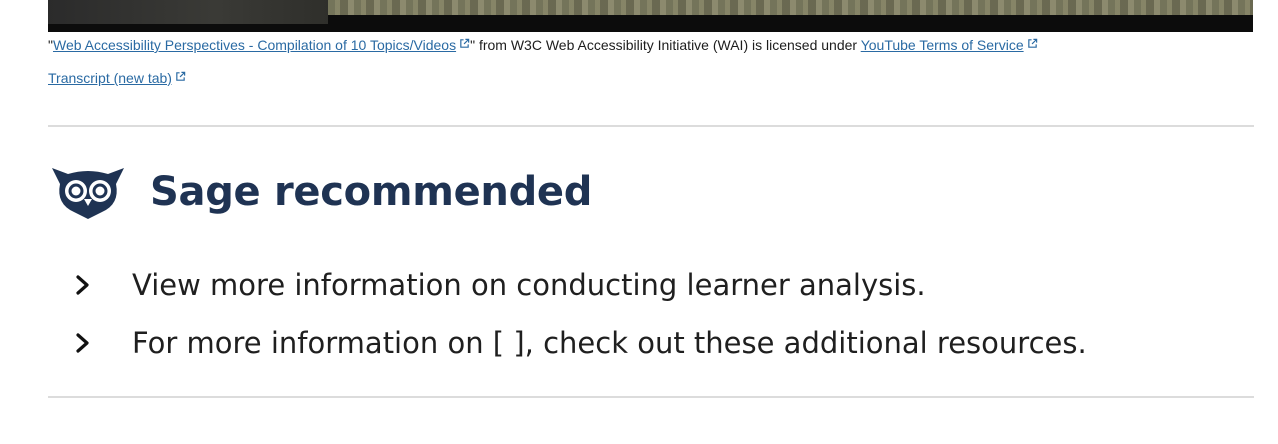 The width and height of the screenshot is (1278, 444). What do you see at coordinates (110, 78) in the screenshot?
I see `transcript-link: Transcript (new tab)` at bounding box center [110, 78].